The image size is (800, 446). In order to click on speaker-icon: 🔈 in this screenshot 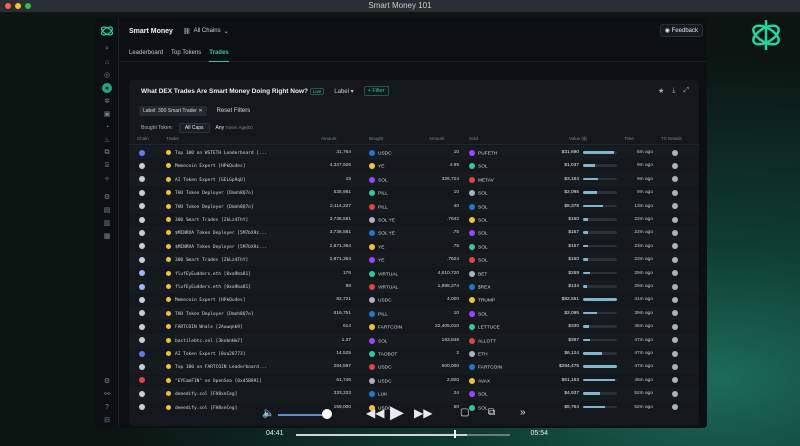, I will do `click(268, 413)`.